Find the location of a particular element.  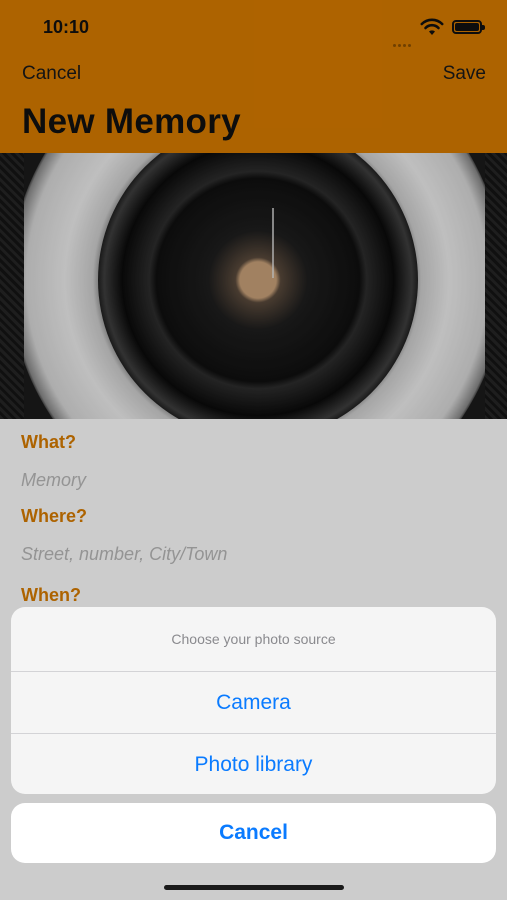

photo-library-option-button: Photo library is located at coordinates (253, 764).